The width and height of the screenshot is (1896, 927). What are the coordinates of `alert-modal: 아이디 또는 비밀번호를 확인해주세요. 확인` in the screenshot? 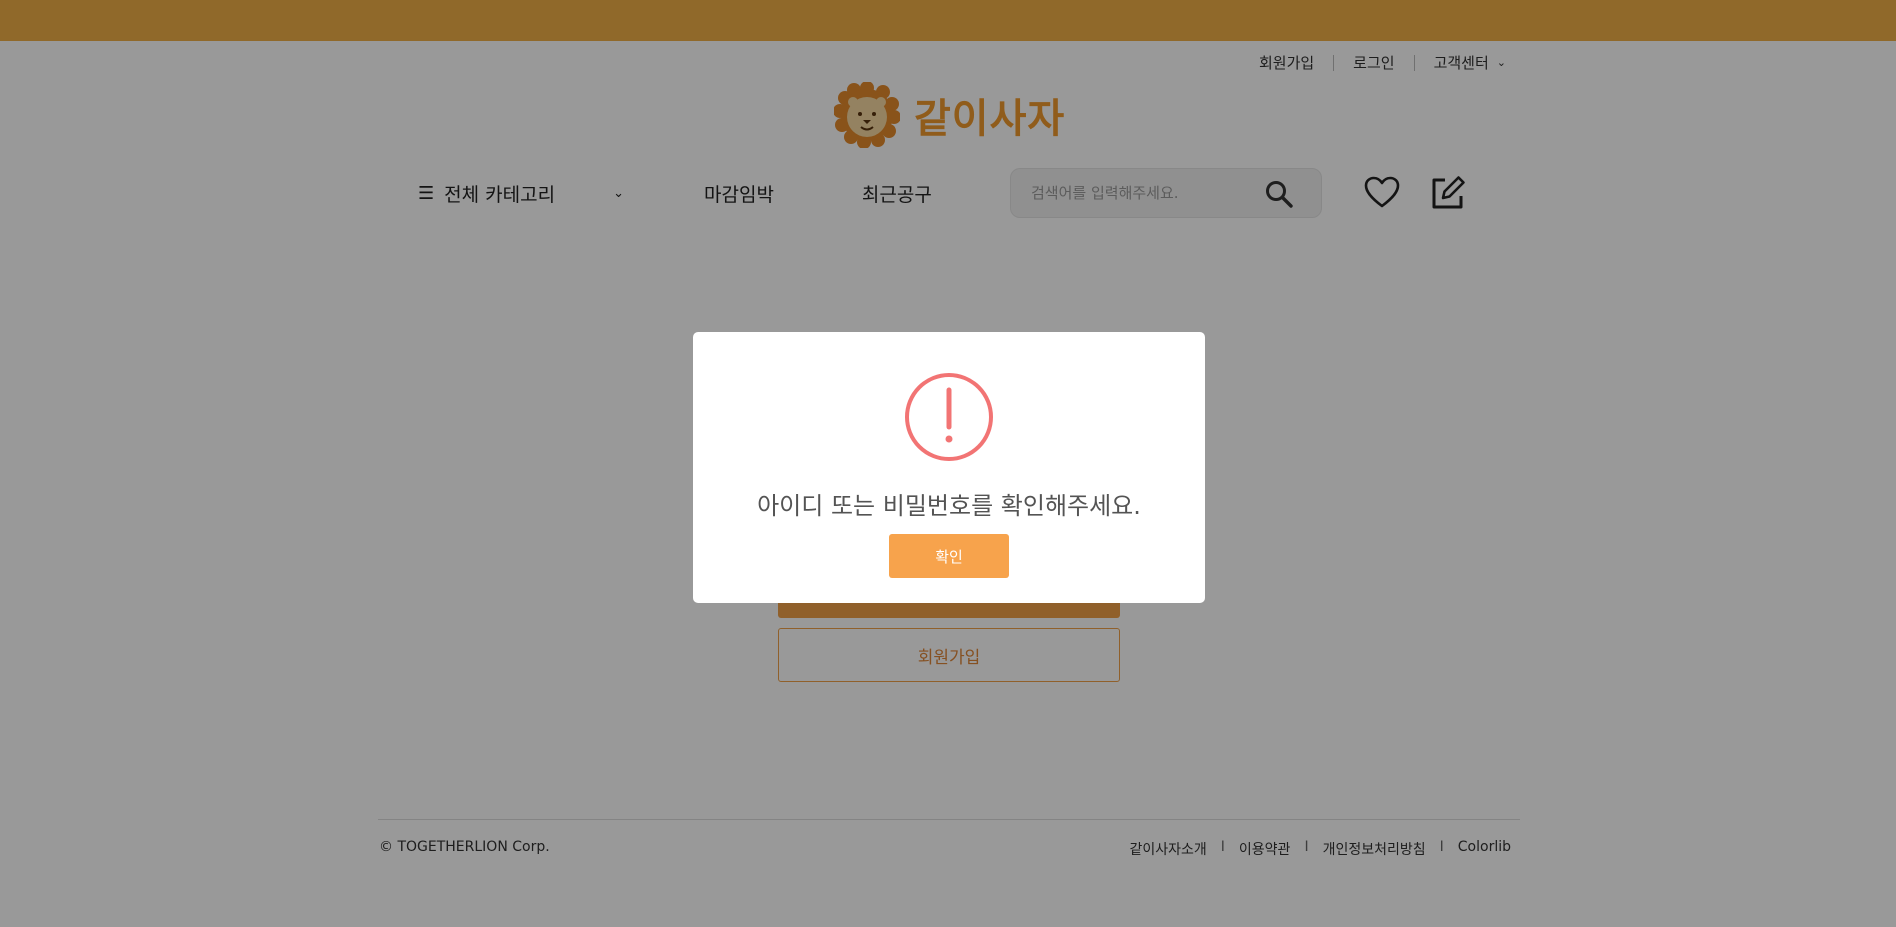 It's located at (949, 467).